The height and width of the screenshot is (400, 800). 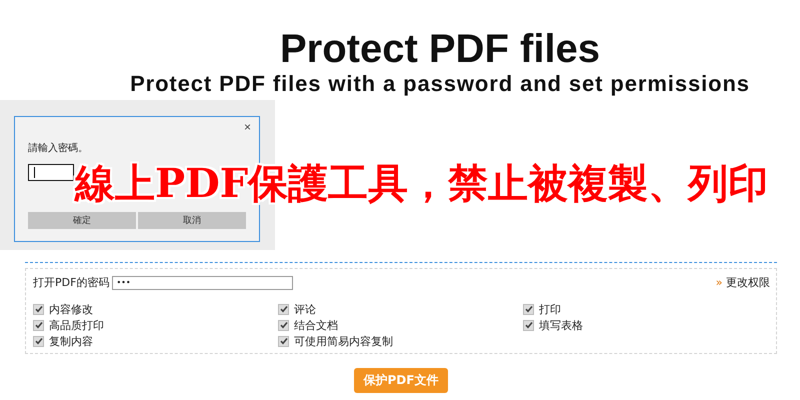 What do you see at coordinates (58, 148) in the screenshot?
I see `dialog-prompt: 請輸入密碼。` at bounding box center [58, 148].